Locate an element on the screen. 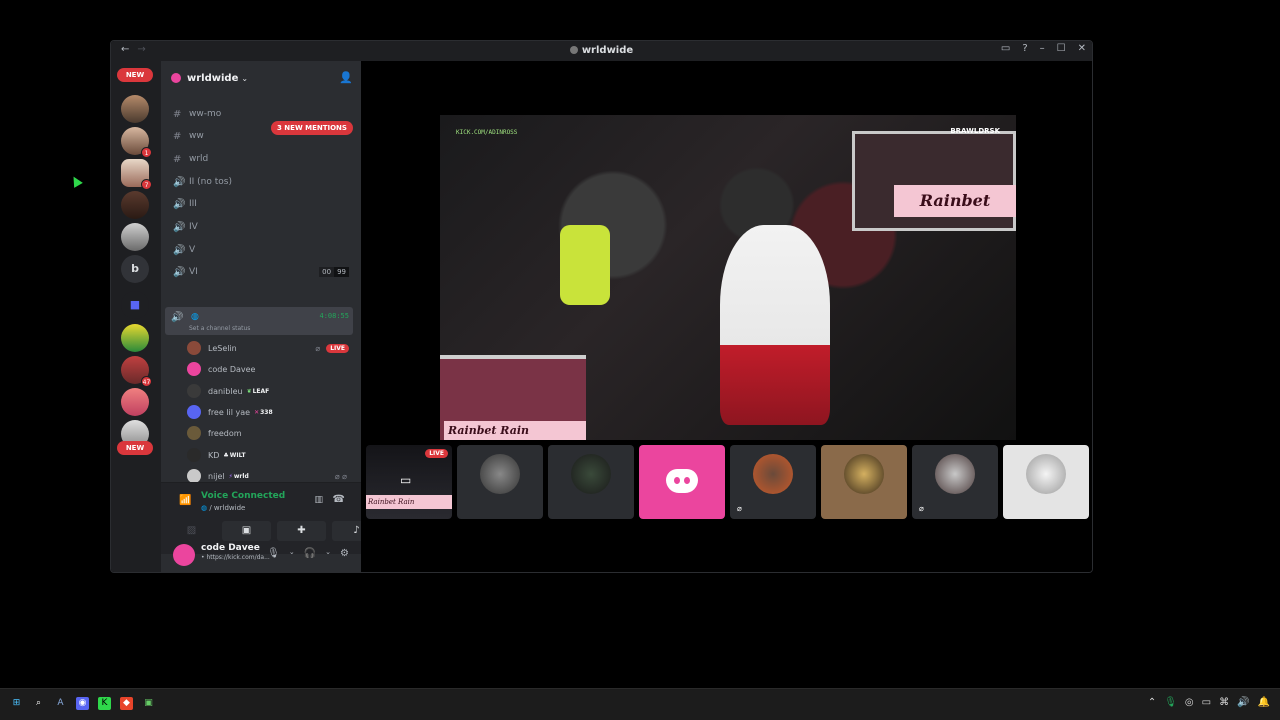 This screenshot has height=720, width=1280. voice-user: freedom is located at coordinates (270, 433).